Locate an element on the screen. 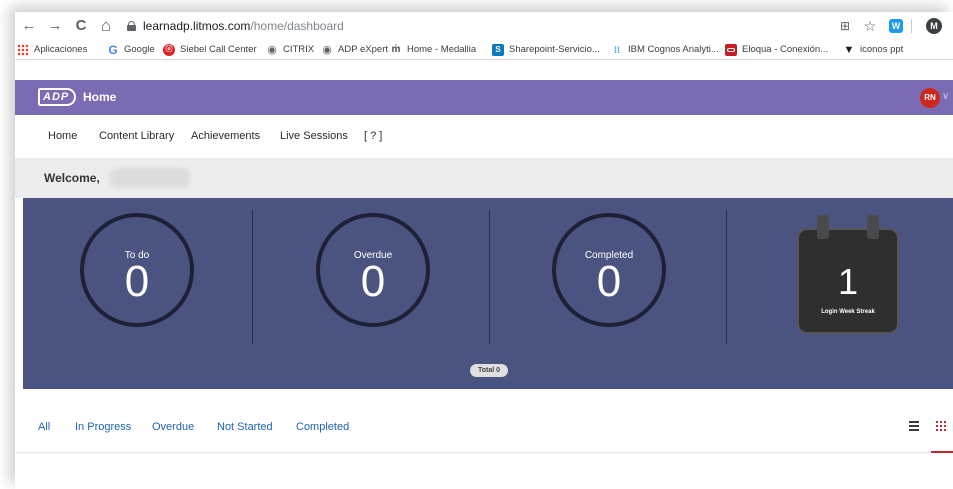 Image resolution: width=953 pixels, height=489 pixels. overdue-stat: Overdue 0 is located at coordinates (373, 270).